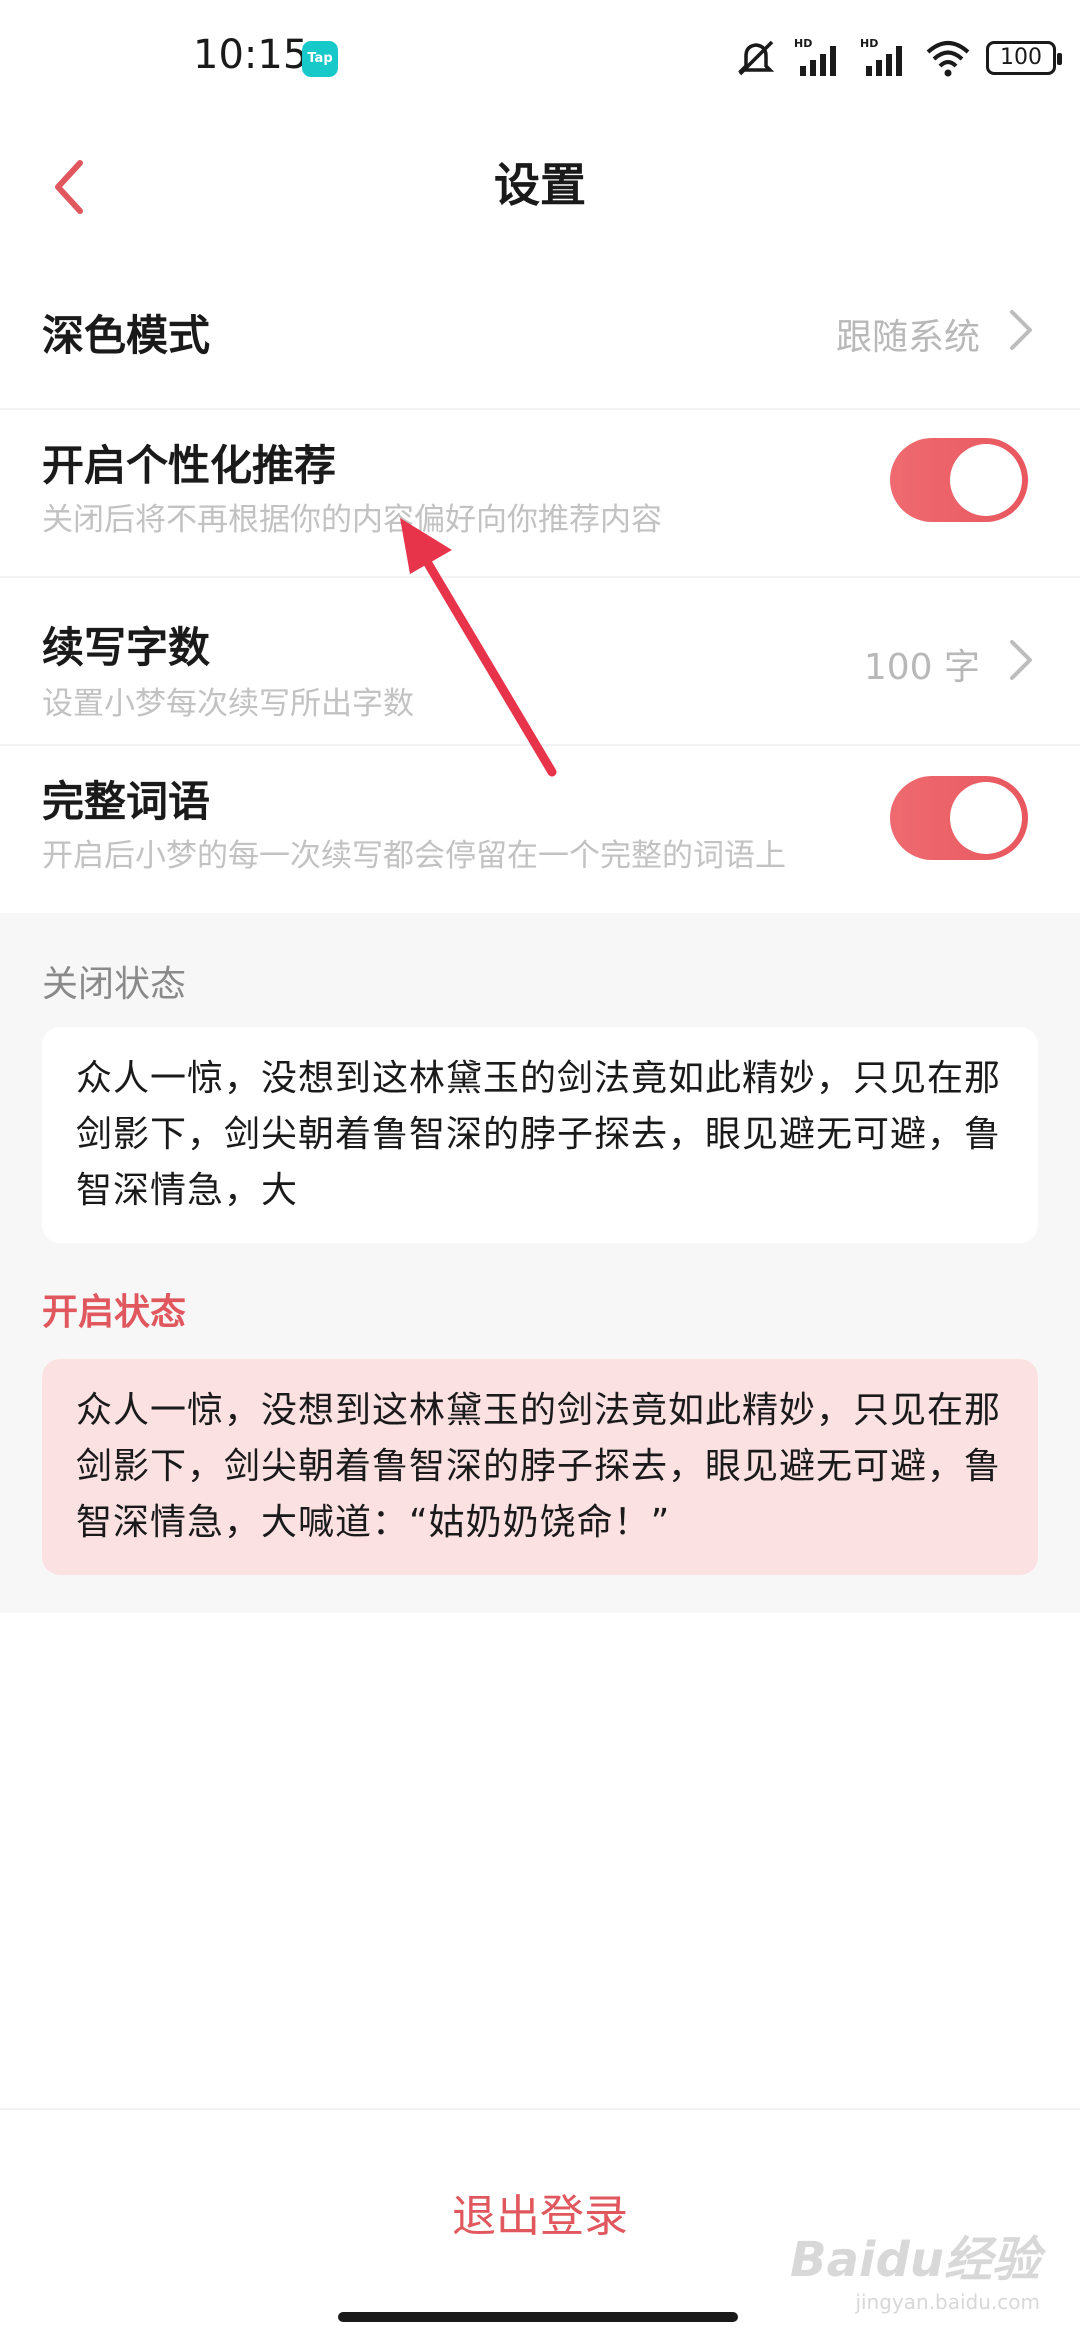  What do you see at coordinates (478, 647) in the screenshot?
I see `annotation-arrow-icon` at bounding box center [478, 647].